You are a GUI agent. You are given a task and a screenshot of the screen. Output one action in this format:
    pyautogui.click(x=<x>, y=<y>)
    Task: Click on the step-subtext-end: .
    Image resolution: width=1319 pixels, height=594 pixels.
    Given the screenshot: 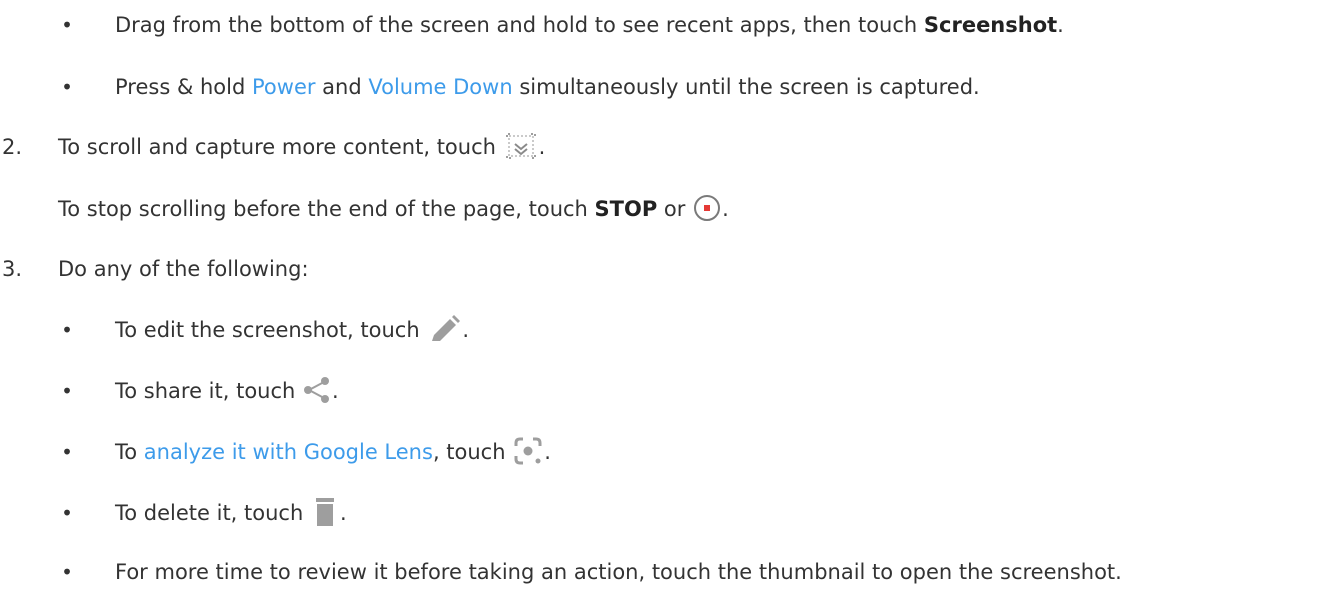 What is the action you would take?
    pyautogui.click(x=725, y=209)
    